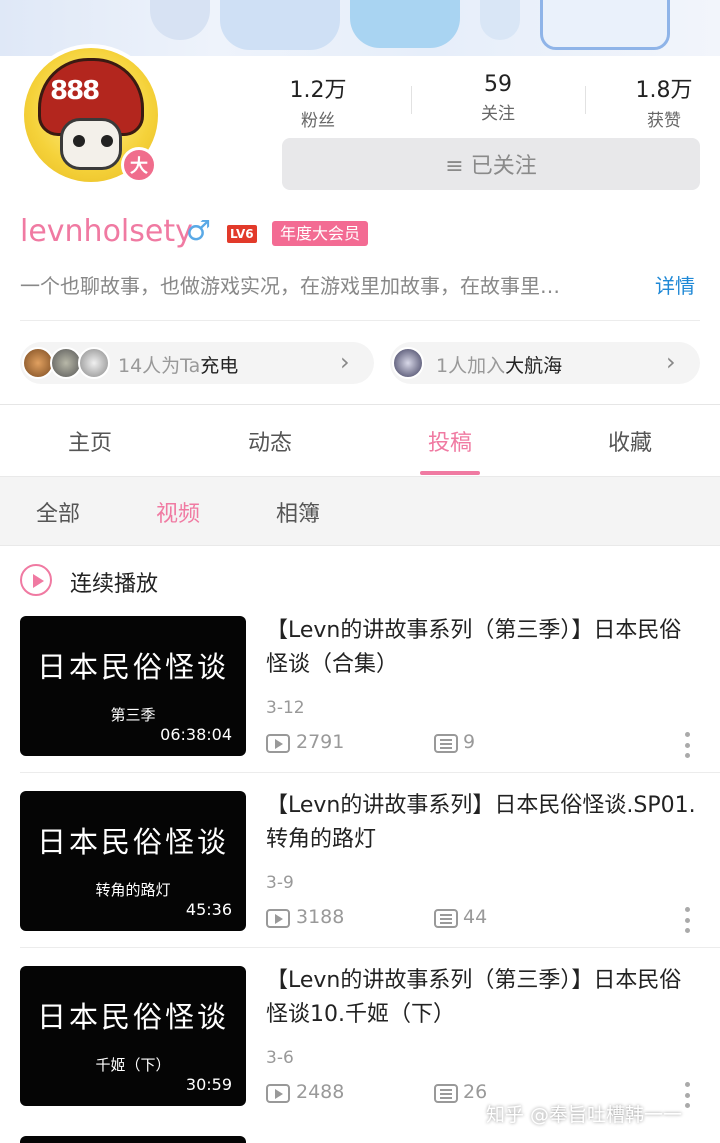  What do you see at coordinates (196, 734) in the screenshot?
I see `video-duration: 06:38:04` at bounding box center [196, 734].